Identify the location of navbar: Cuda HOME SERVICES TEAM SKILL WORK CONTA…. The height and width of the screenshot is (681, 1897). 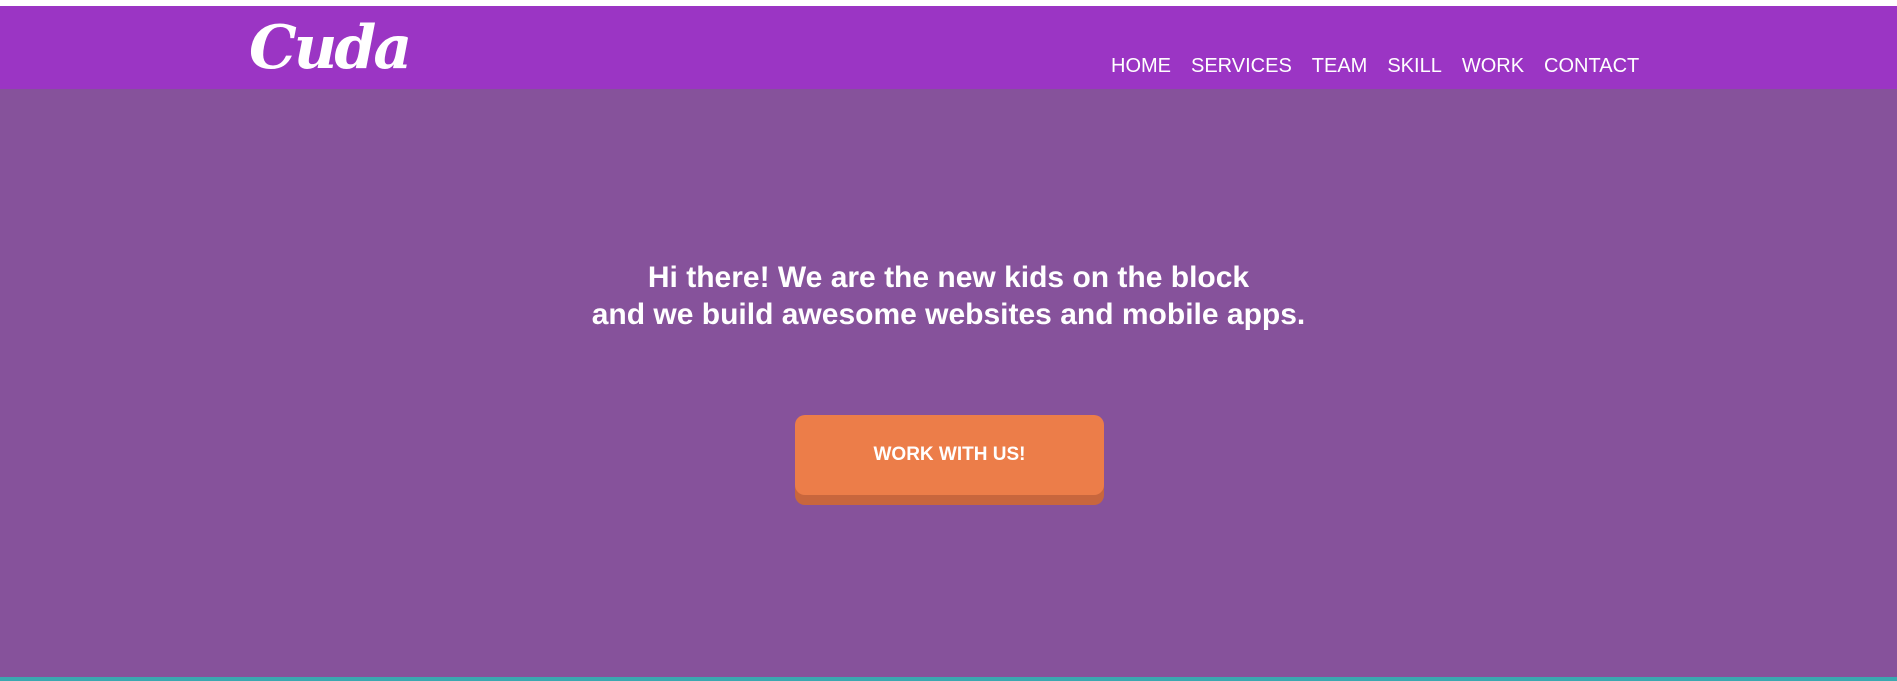
(948, 47).